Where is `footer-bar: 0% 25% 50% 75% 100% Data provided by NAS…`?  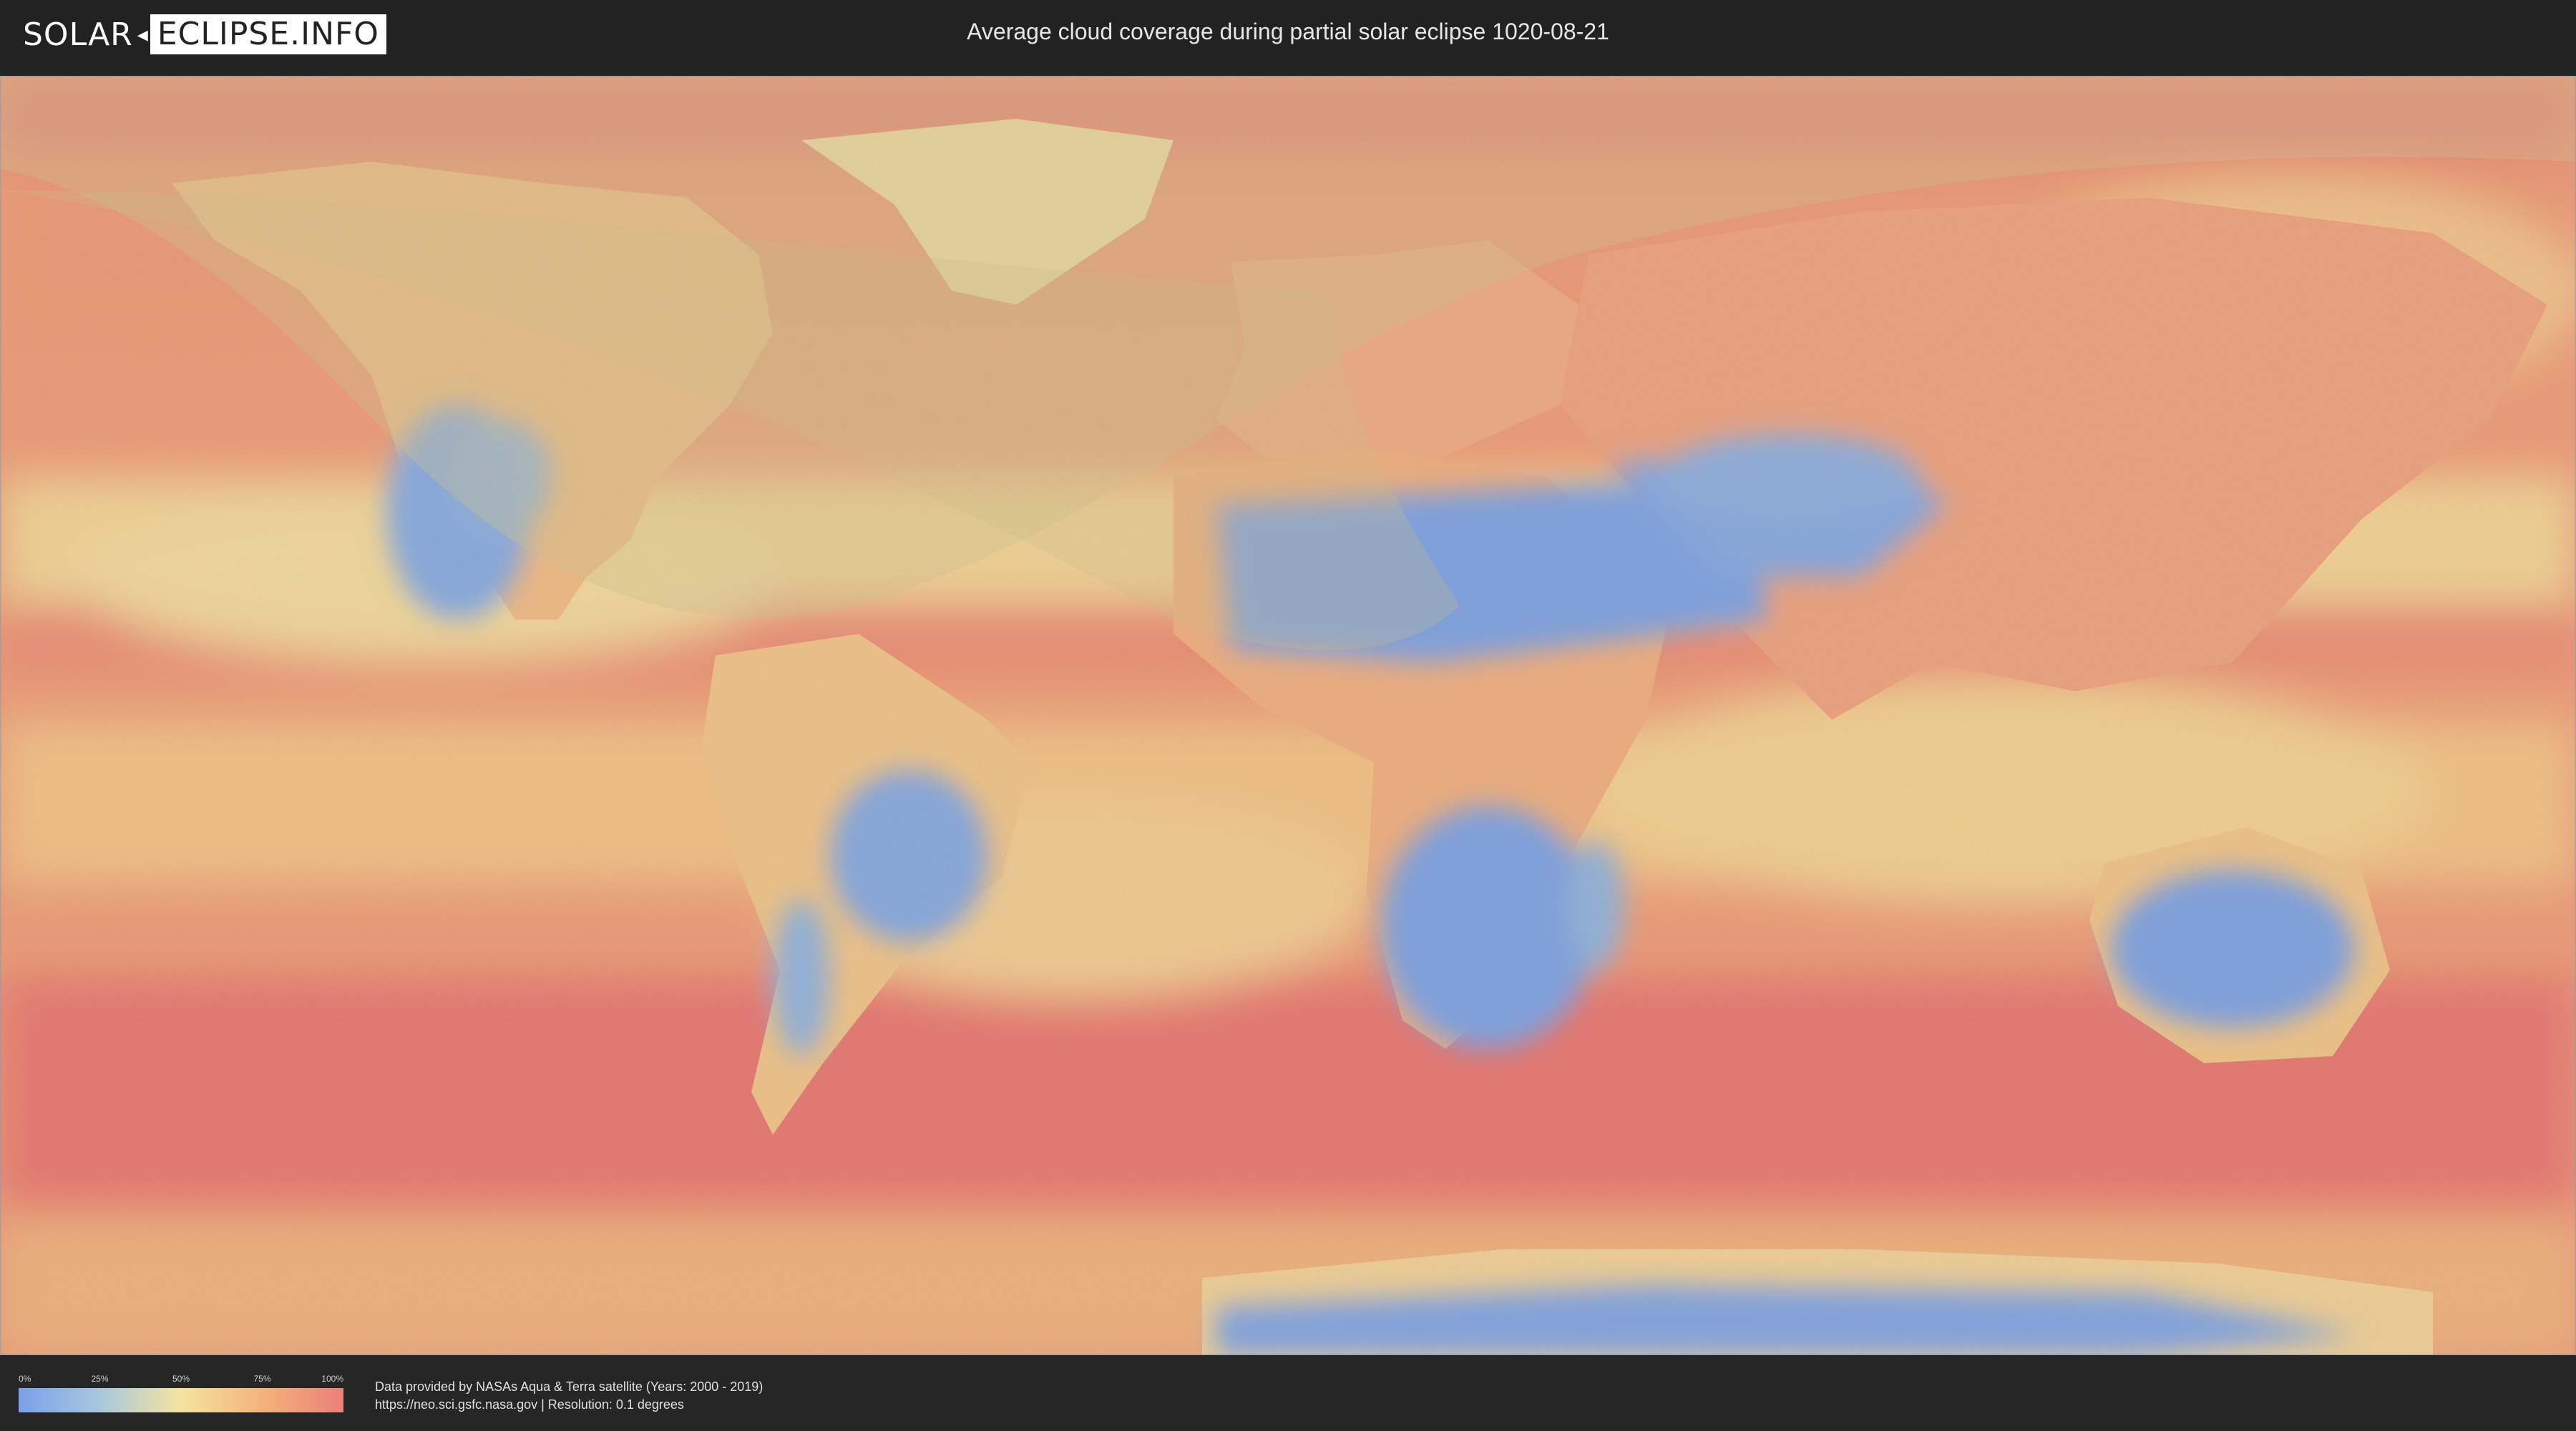
footer-bar: 0% 25% 50% 75% 100% Data provided by NAS… is located at coordinates (1288, 1393).